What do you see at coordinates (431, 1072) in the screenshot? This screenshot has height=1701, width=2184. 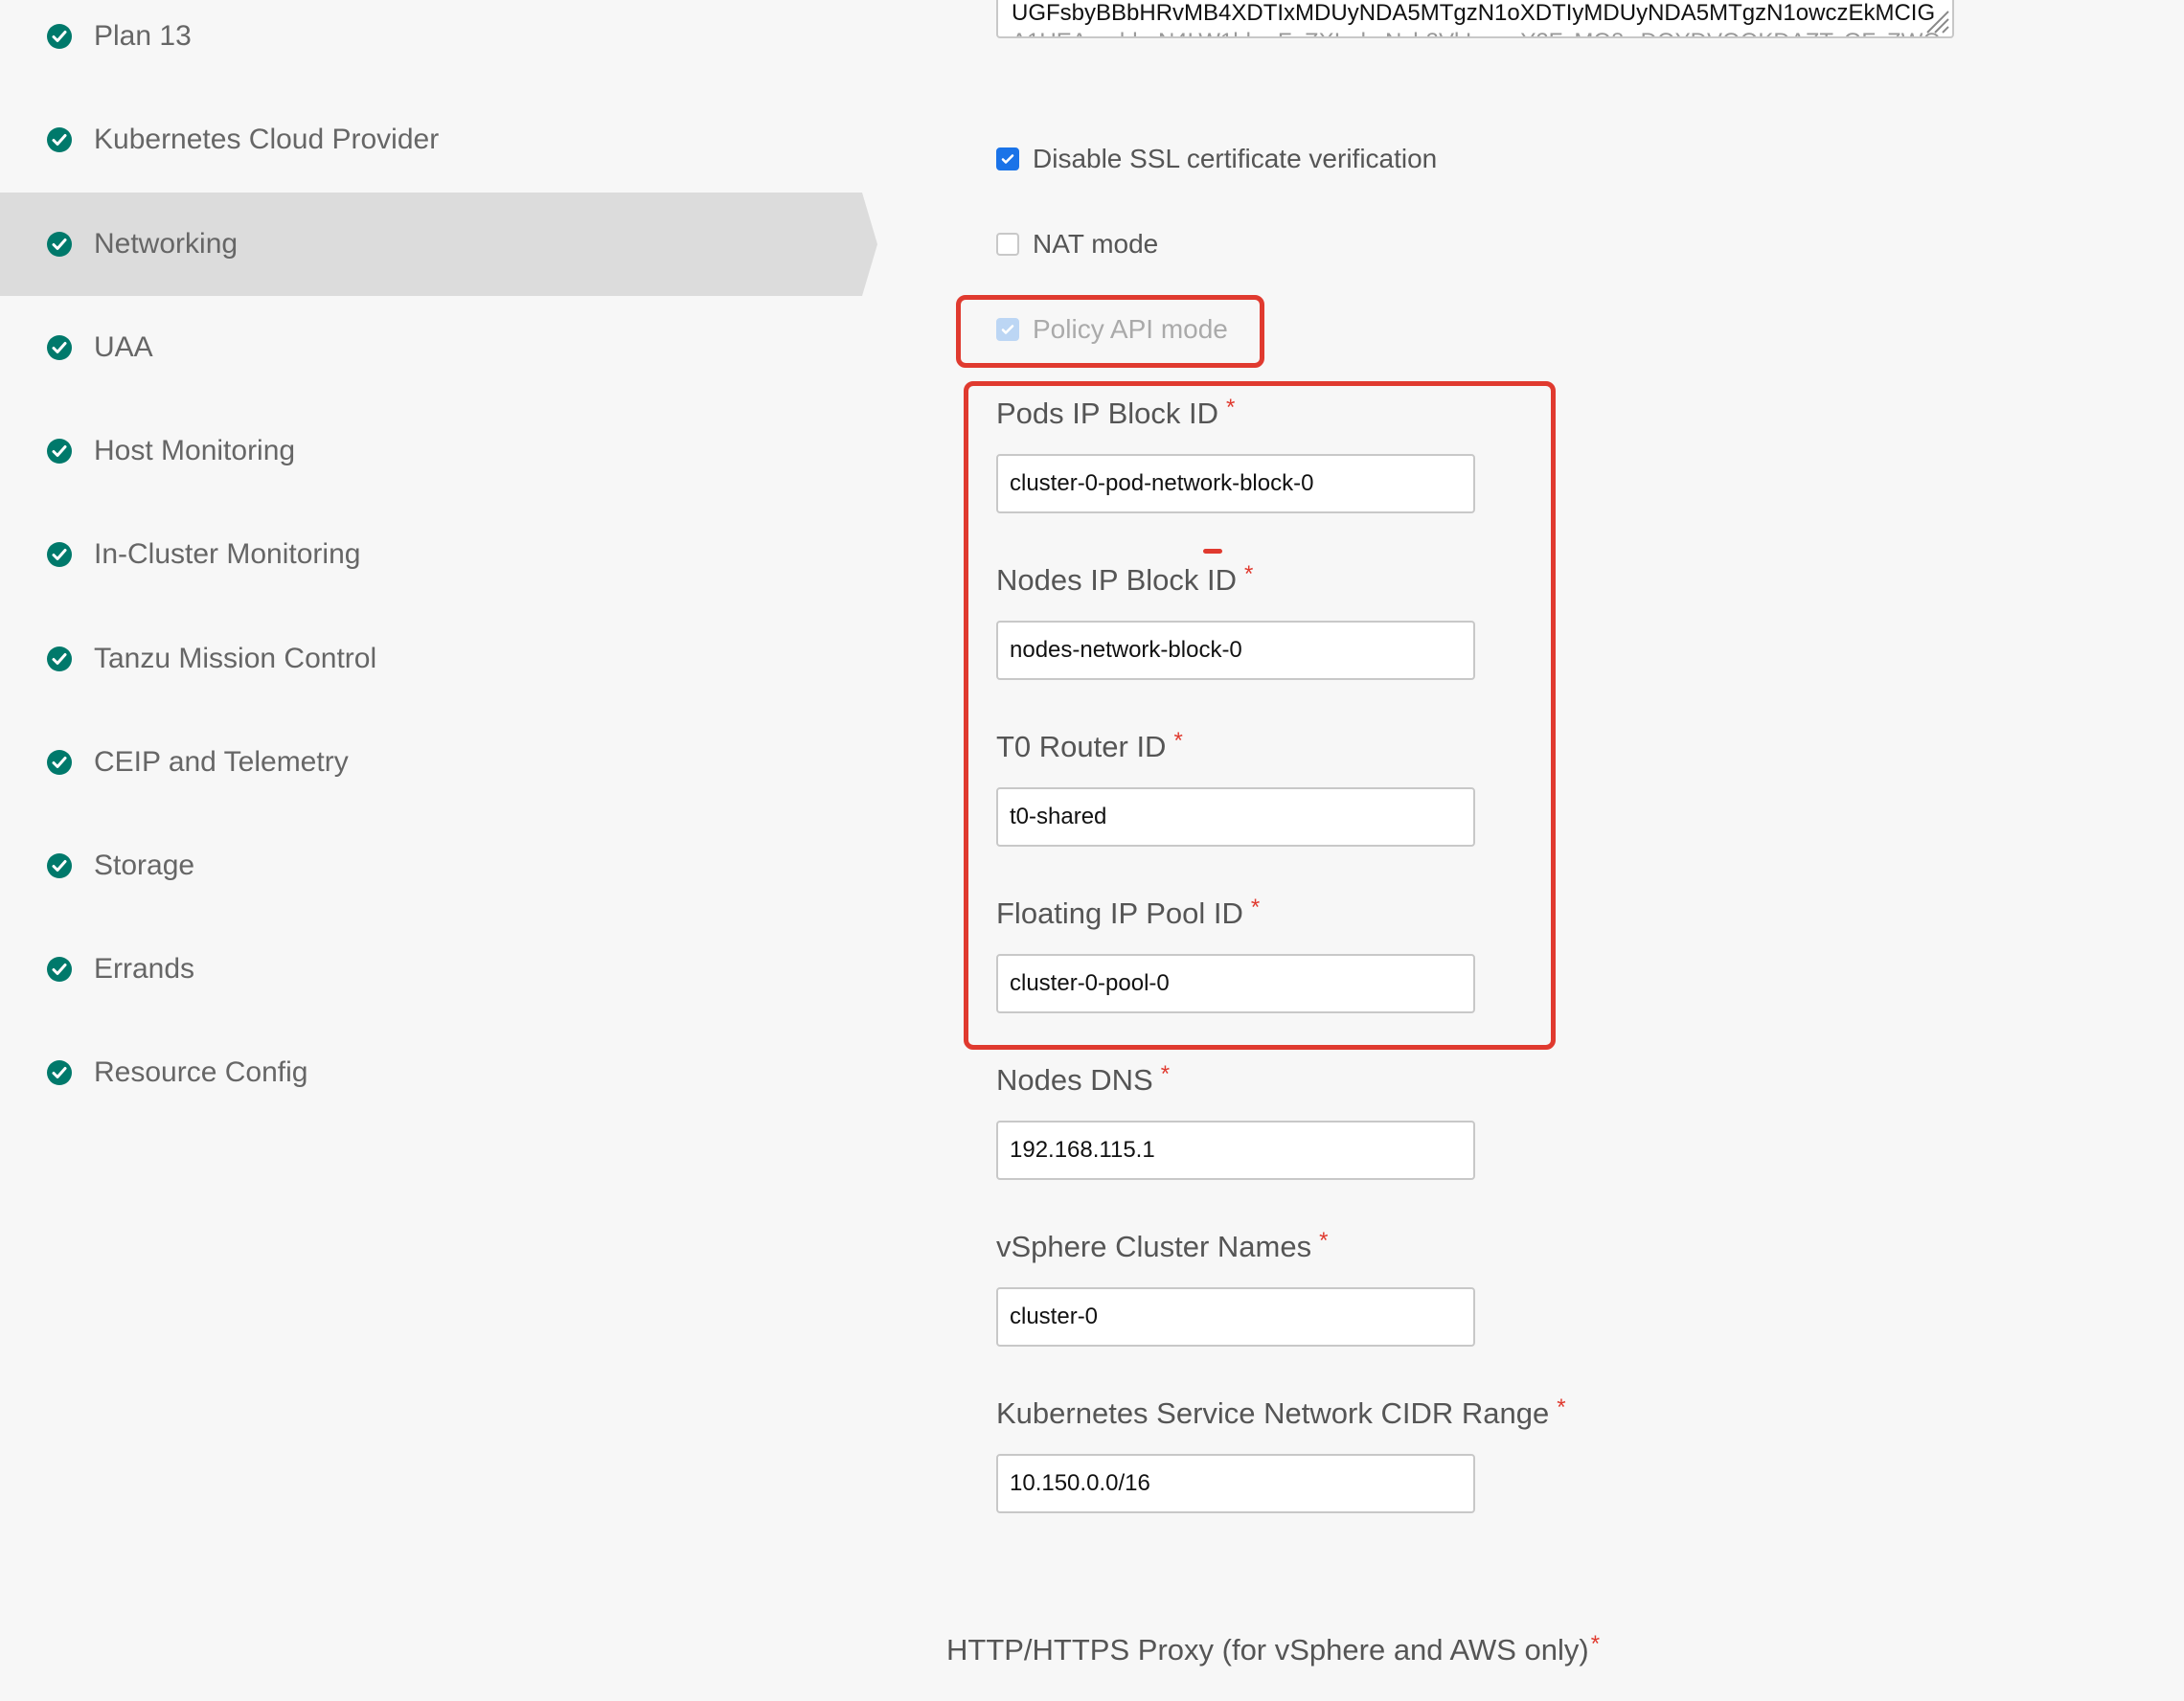 I see `sidebar-item-resource-config: Resource Config` at bounding box center [431, 1072].